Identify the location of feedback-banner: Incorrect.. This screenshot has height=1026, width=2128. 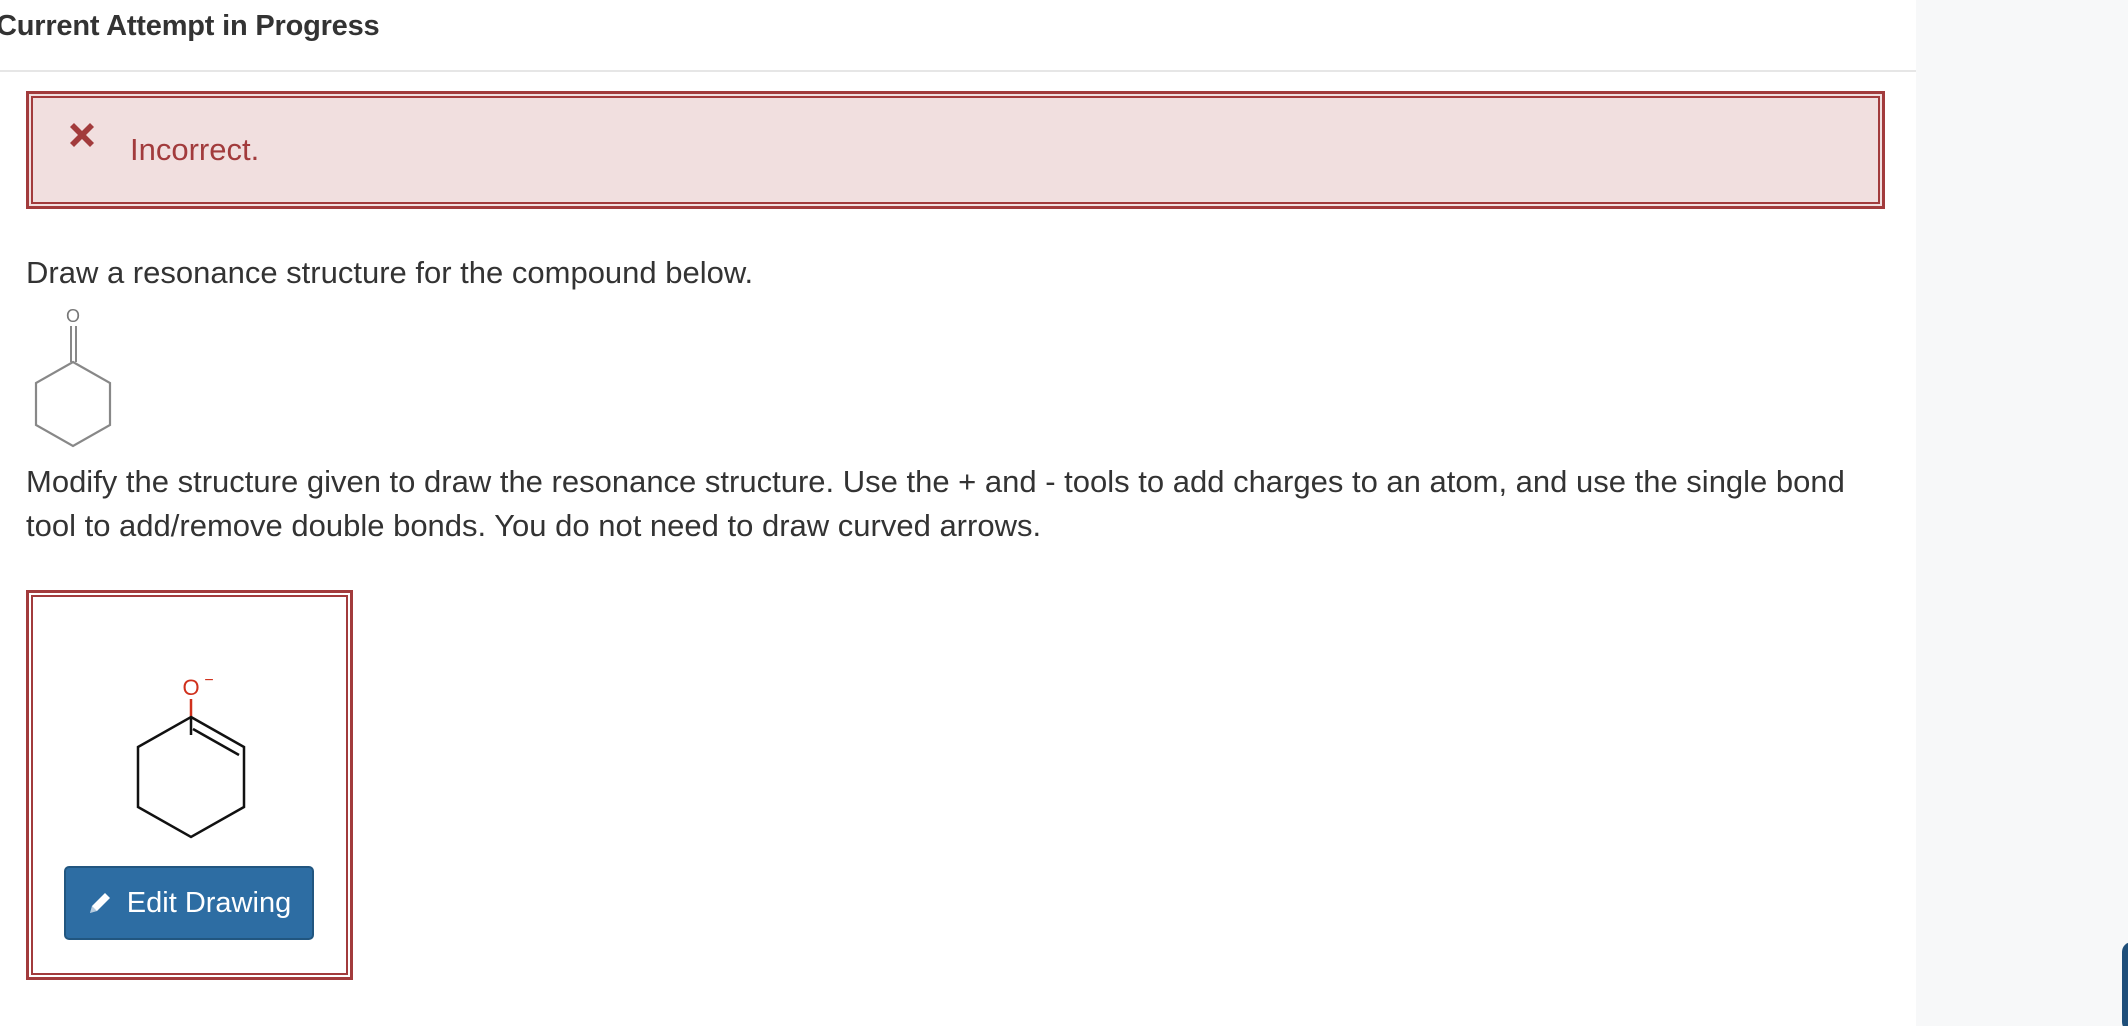
(955, 150).